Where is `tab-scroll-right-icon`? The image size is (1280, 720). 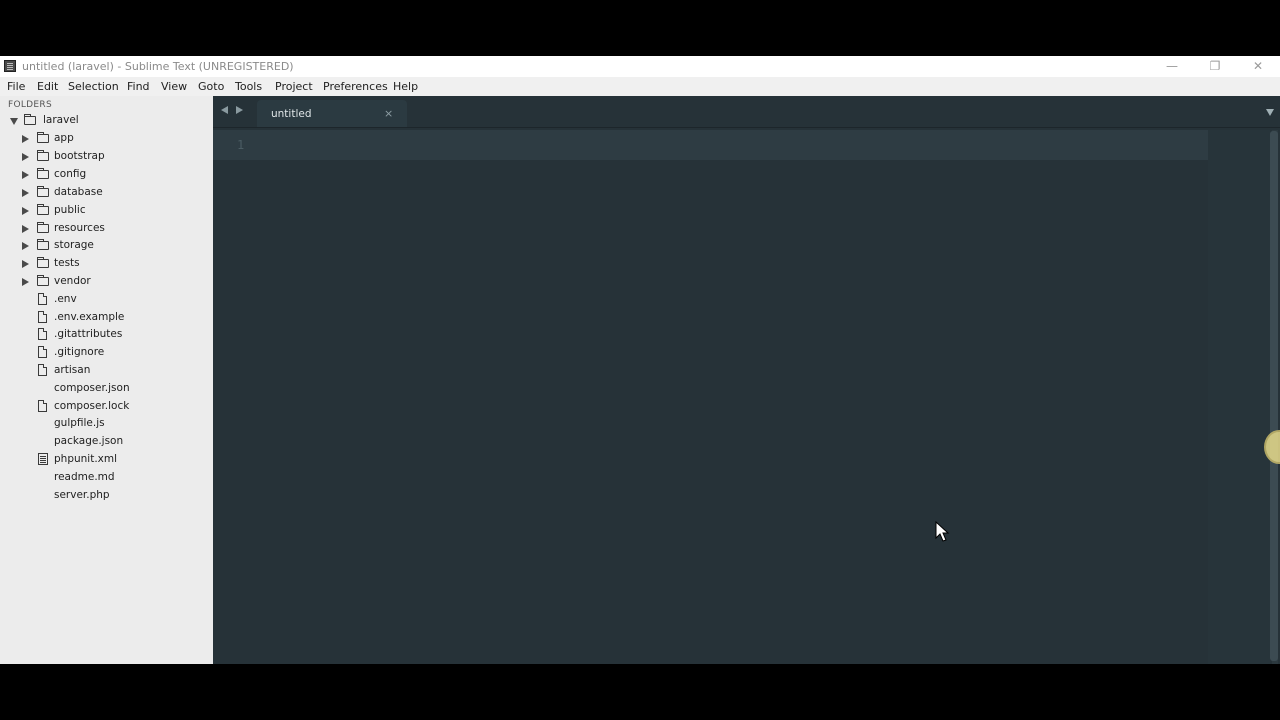 tab-scroll-right-icon is located at coordinates (239, 110).